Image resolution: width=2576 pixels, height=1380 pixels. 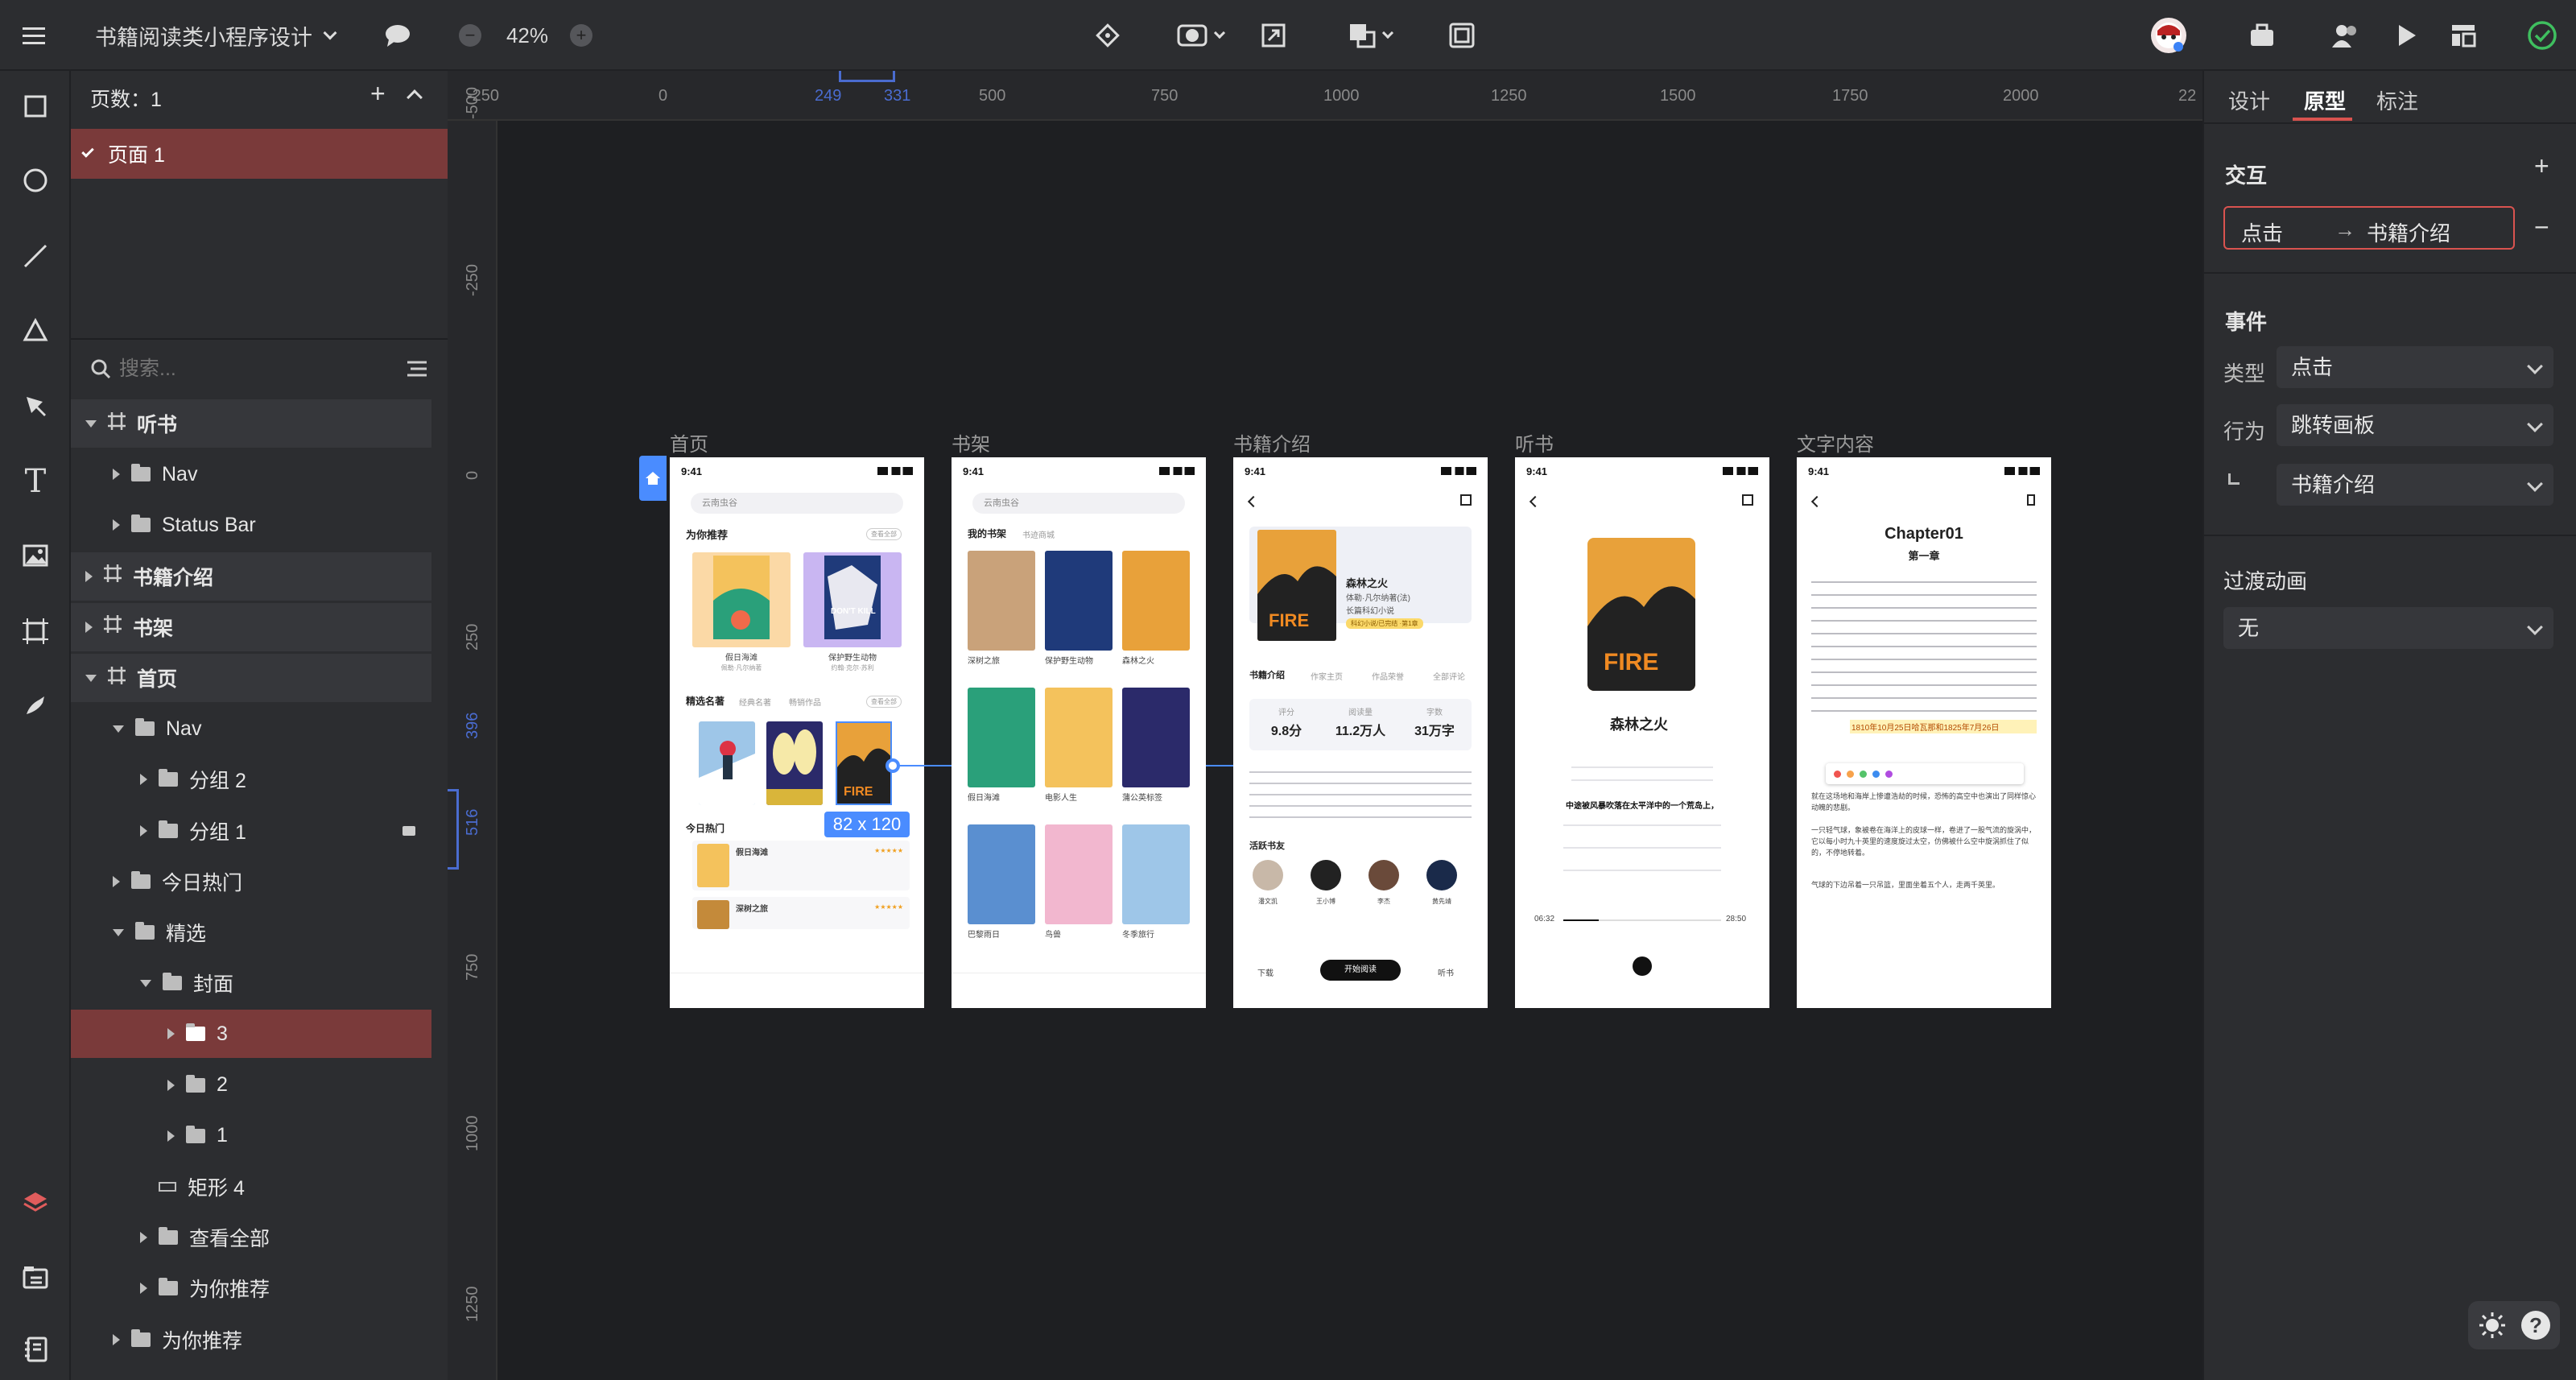 I want to click on file-title: 书籍阅读类小程序设计, so click(x=216, y=35).